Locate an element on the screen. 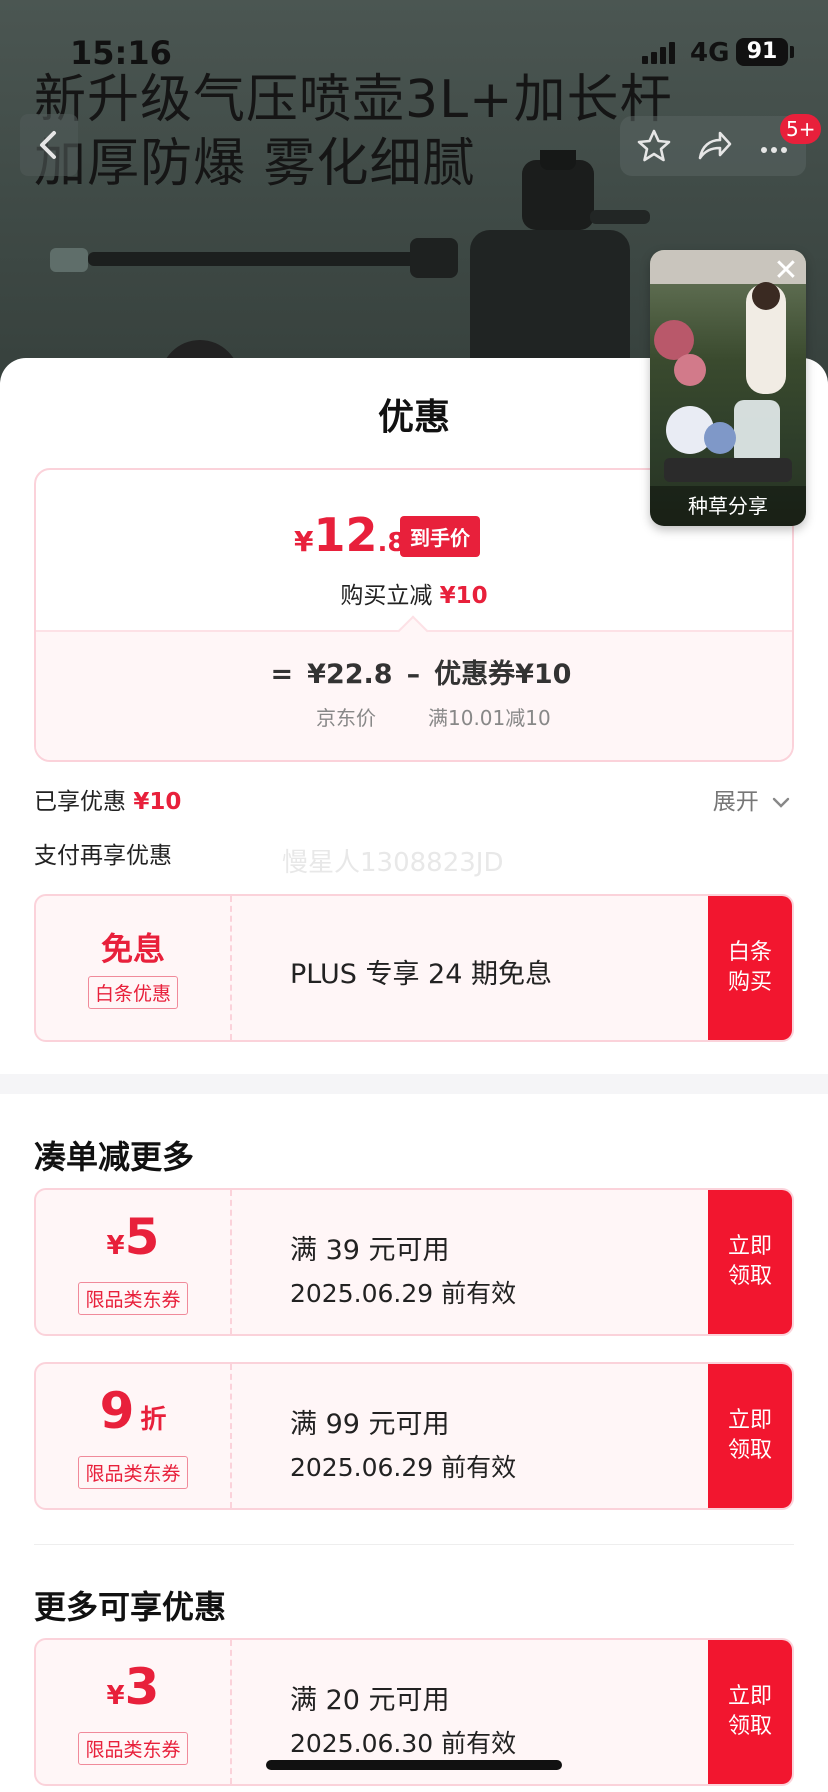 This screenshot has height=1792, width=828. battery-tip is located at coordinates (792, 52).